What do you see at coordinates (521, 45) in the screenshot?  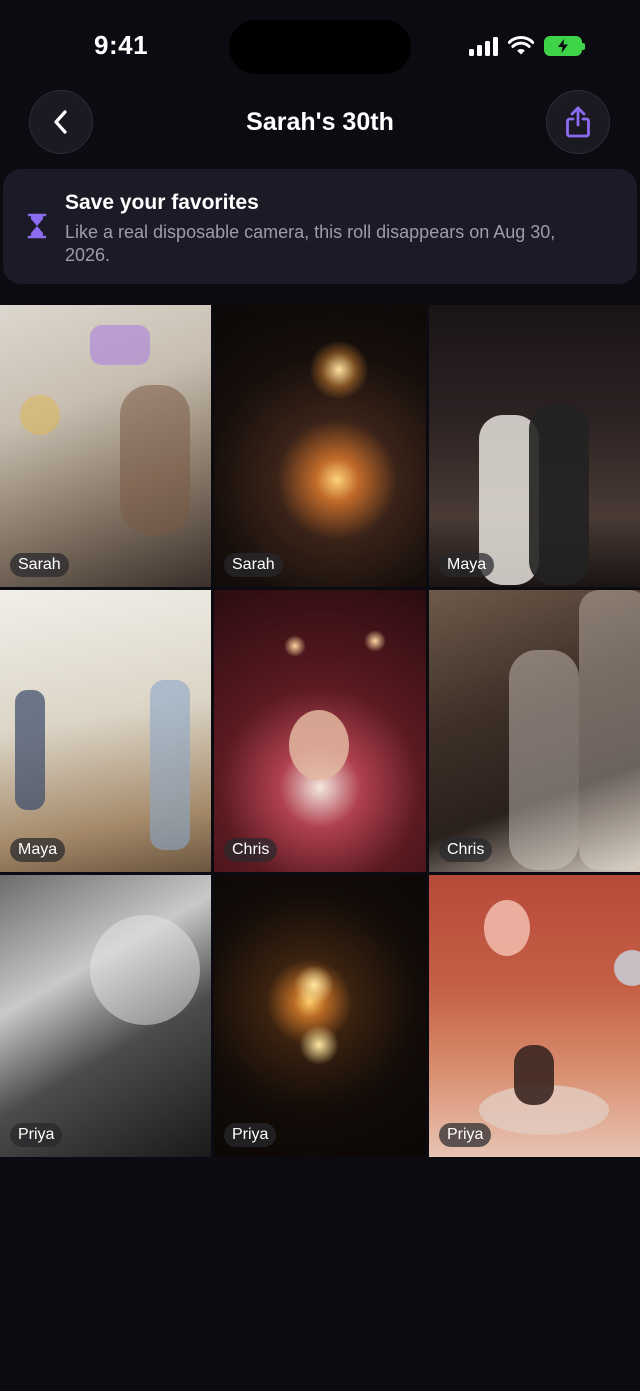 I see `wifi-icon` at bounding box center [521, 45].